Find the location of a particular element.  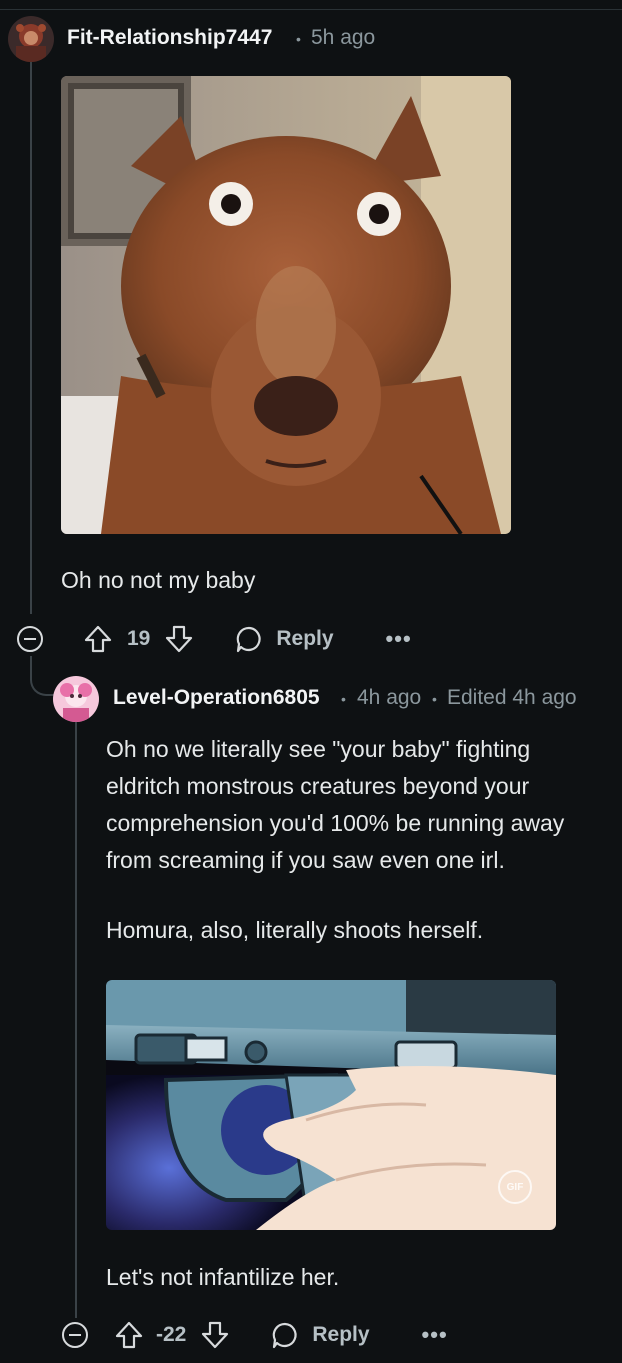

top-divider is located at coordinates (311, 9).